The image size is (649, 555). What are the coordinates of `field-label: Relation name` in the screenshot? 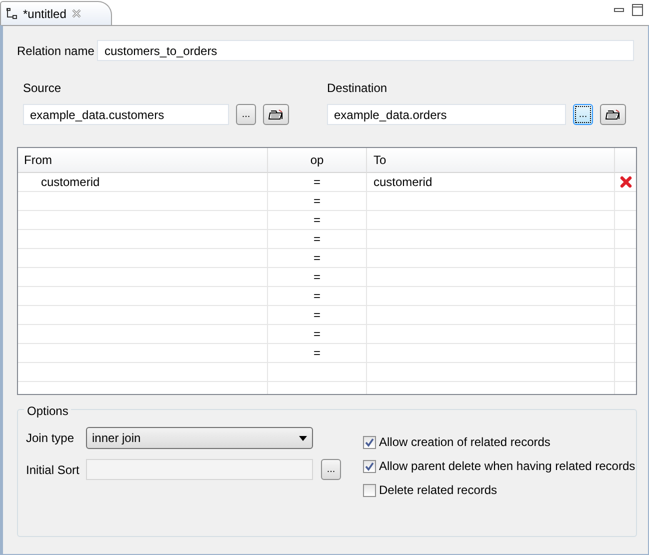 It's located at (56, 51).